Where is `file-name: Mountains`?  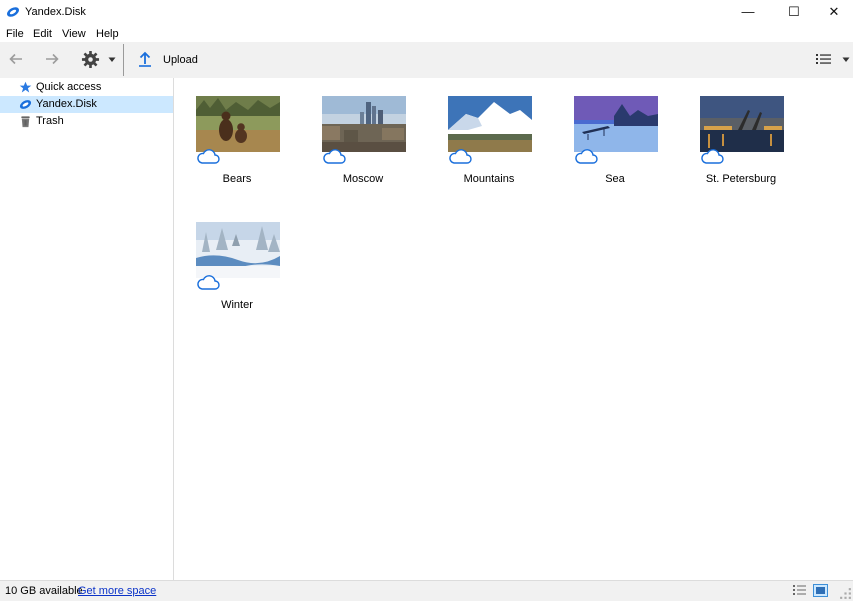
file-name: Mountains is located at coordinates (489, 179).